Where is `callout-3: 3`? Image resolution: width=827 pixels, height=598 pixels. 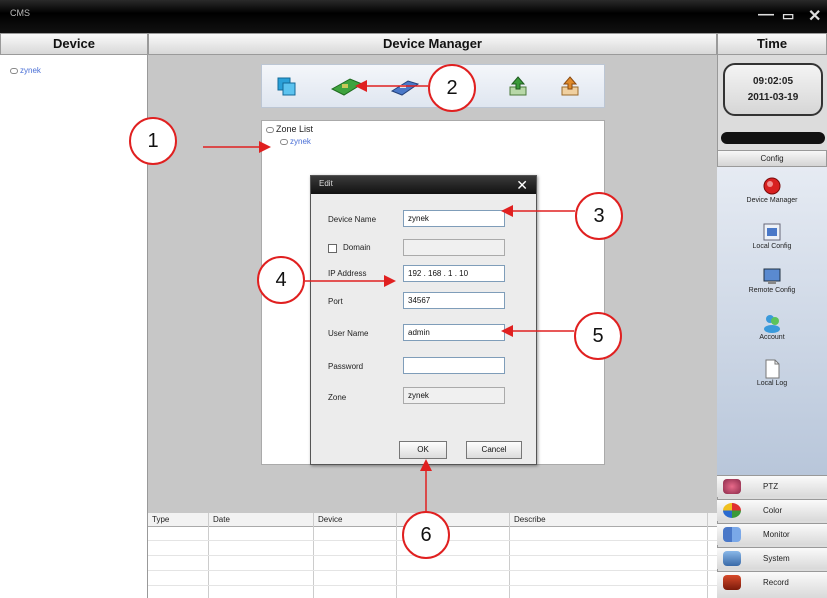
callout-3: 3 is located at coordinates (599, 216).